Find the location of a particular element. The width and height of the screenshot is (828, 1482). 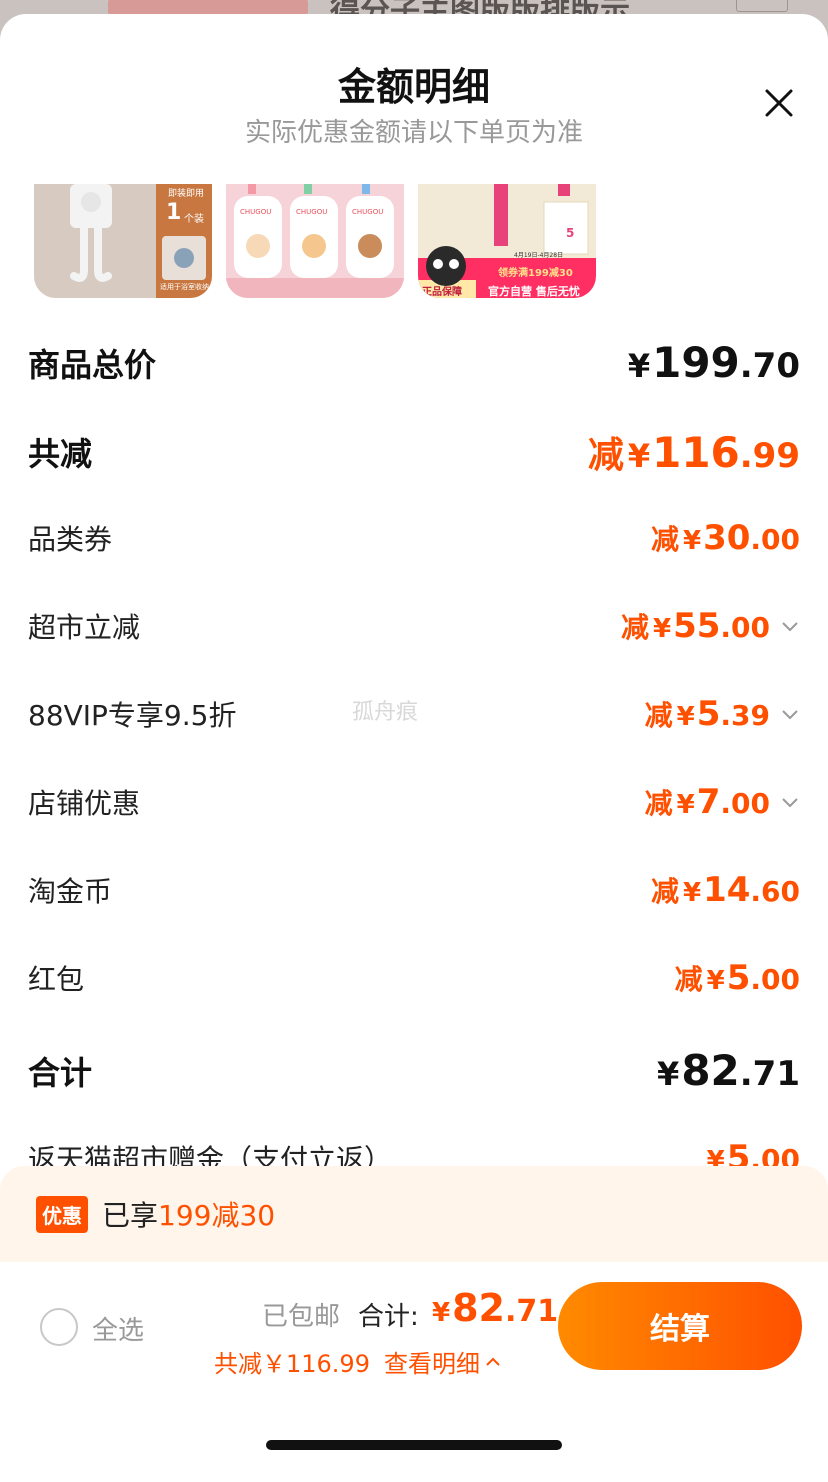

discount-label: 88VIP专享9.5折 is located at coordinates (132, 715).